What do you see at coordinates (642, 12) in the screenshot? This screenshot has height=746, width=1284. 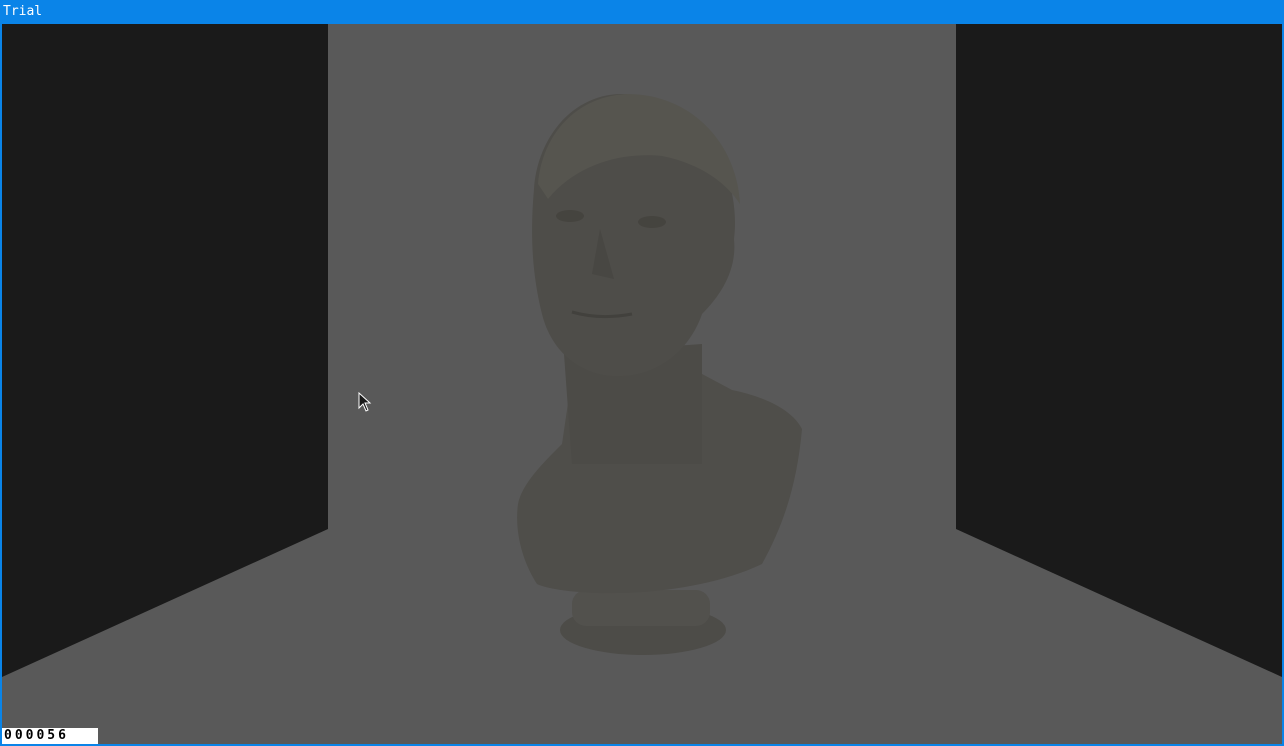 I see `window-title-bar: Trial` at bounding box center [642, 12].